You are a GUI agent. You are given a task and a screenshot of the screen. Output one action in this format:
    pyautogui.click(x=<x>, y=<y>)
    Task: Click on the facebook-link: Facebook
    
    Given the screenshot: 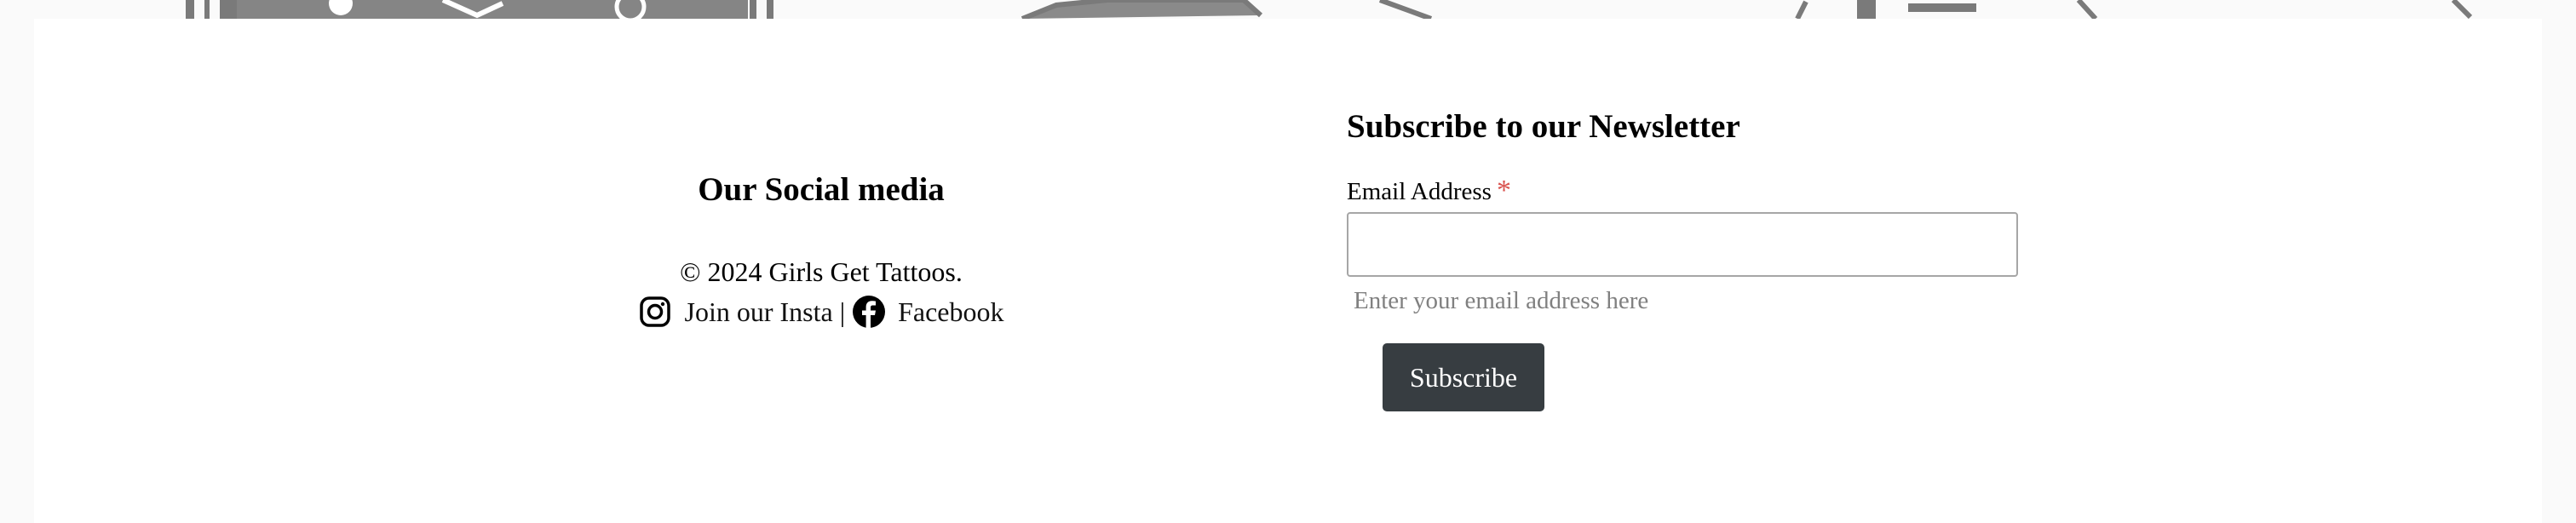 What is the action you would take?
    pyautogui.click(x=928, y=312)
    